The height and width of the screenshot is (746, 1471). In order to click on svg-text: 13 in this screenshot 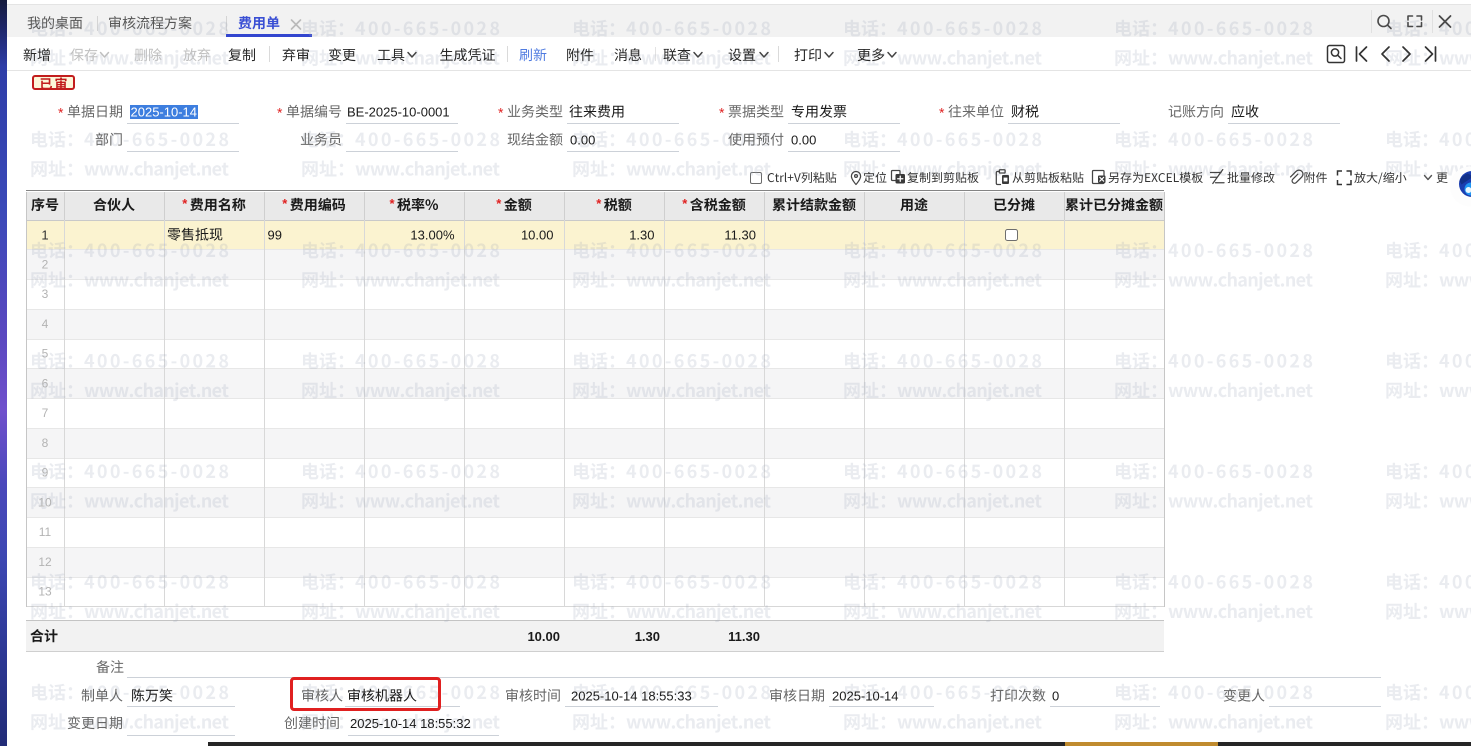, I will do `click(45, 592)`.